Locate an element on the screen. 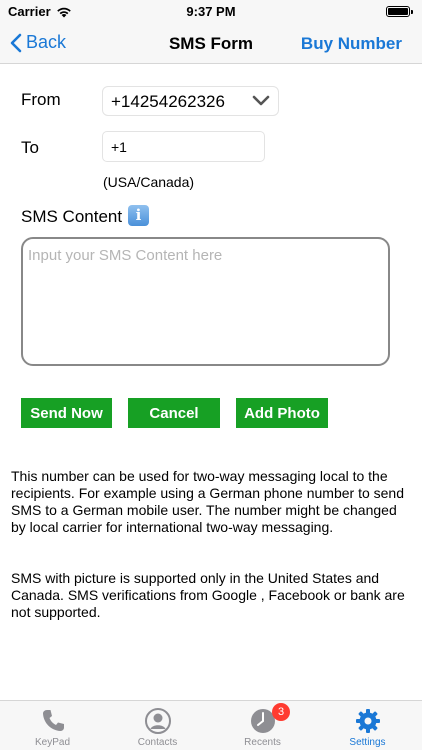 Image resolution: width=422 pixels, height=750 pixels. country-hint: (USA/Canada) is located at coordinates (149, 182).